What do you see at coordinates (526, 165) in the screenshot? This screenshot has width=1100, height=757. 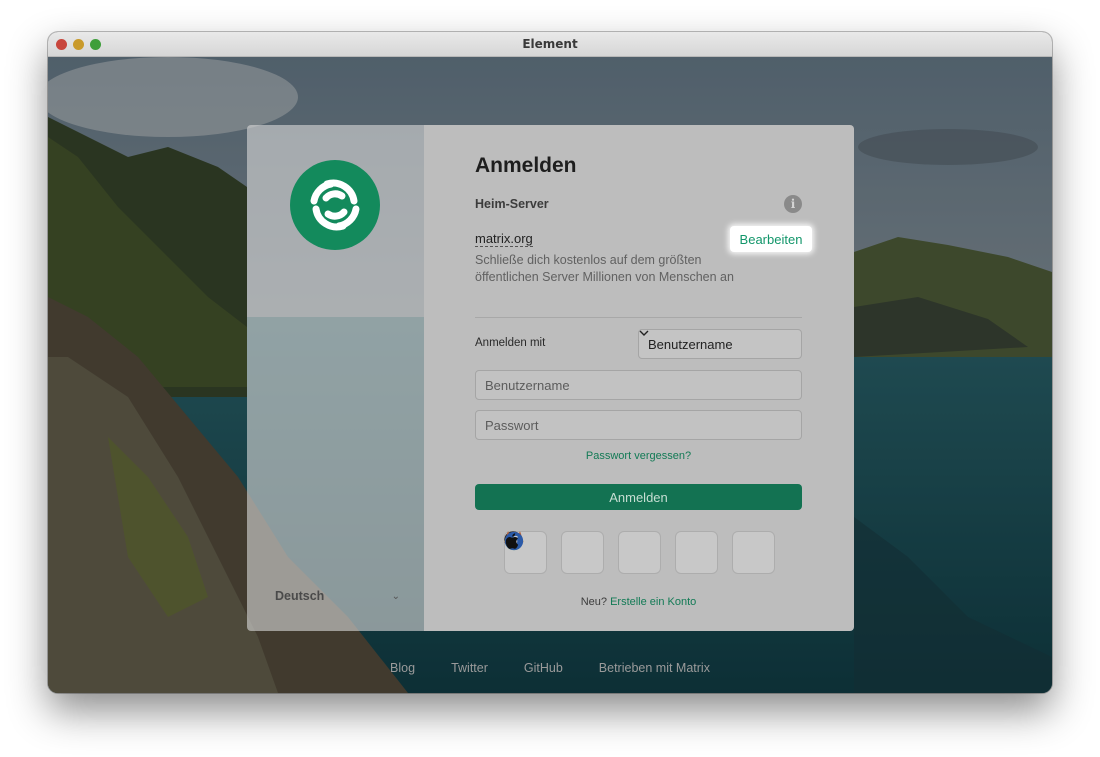 I see `page-title: Anmelden` at bounding box center [526, 165].